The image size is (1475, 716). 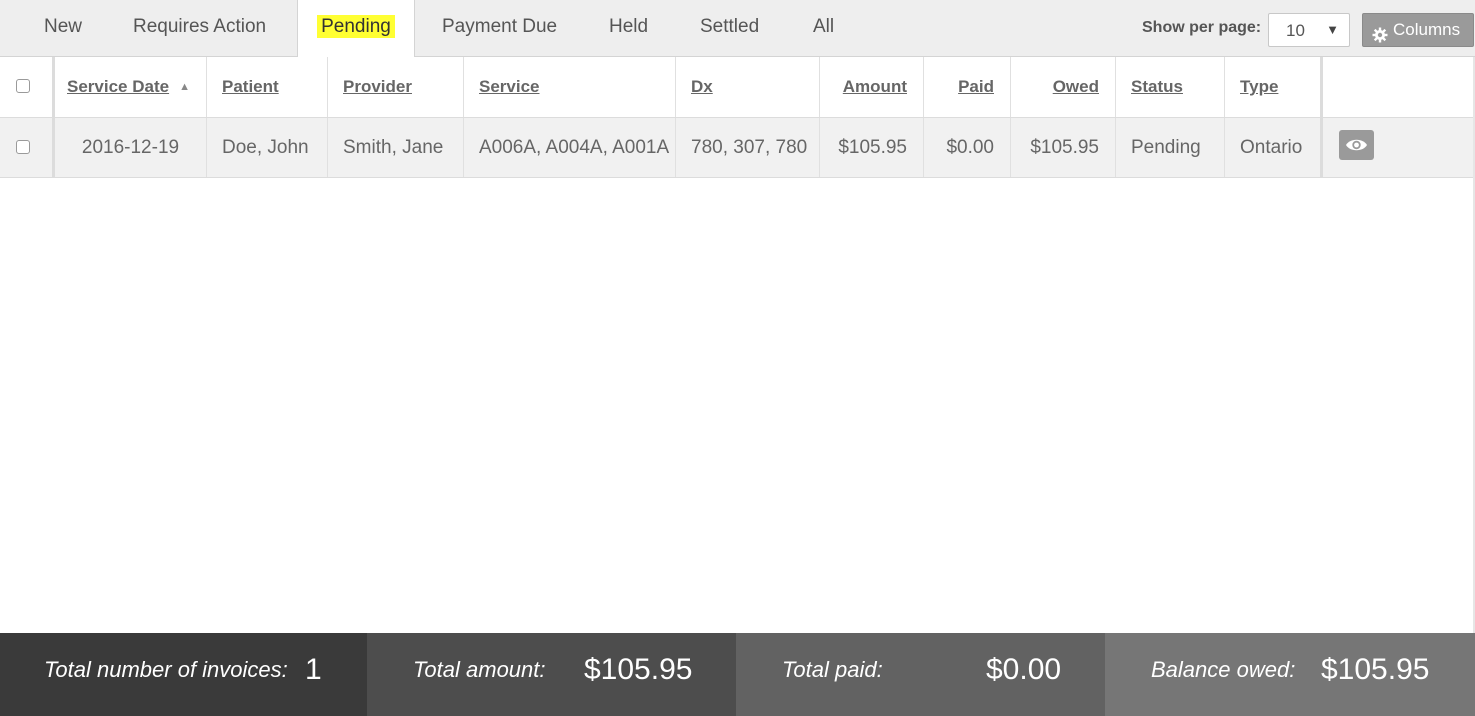 What do you see at coordinates (1356, 147) in the screenshot?
I see `eye-icon` at bounding box center [1356, 147].